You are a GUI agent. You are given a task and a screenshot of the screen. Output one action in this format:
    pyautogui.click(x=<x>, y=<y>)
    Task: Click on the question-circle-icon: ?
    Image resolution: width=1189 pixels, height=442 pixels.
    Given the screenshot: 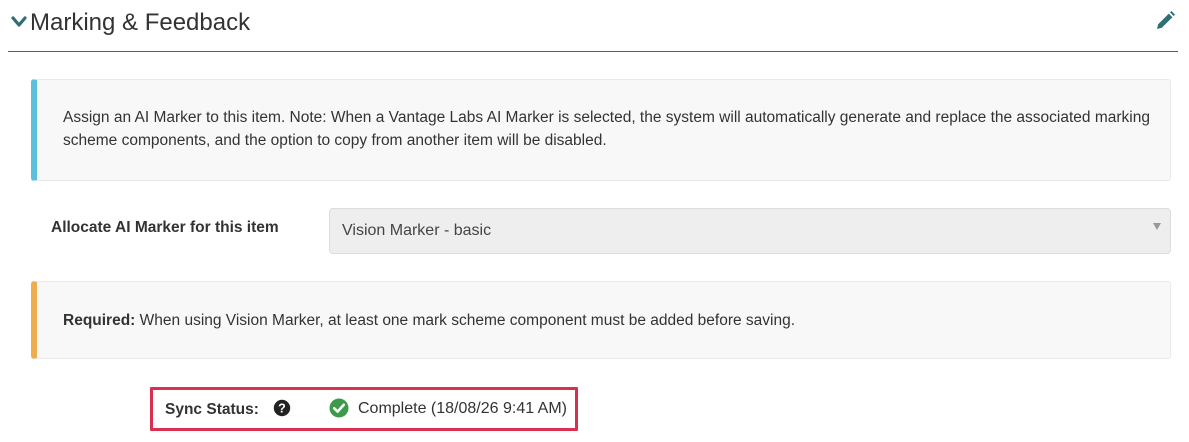 What is the action you would take?
    pyautogui.click(x=282, y=408)
    